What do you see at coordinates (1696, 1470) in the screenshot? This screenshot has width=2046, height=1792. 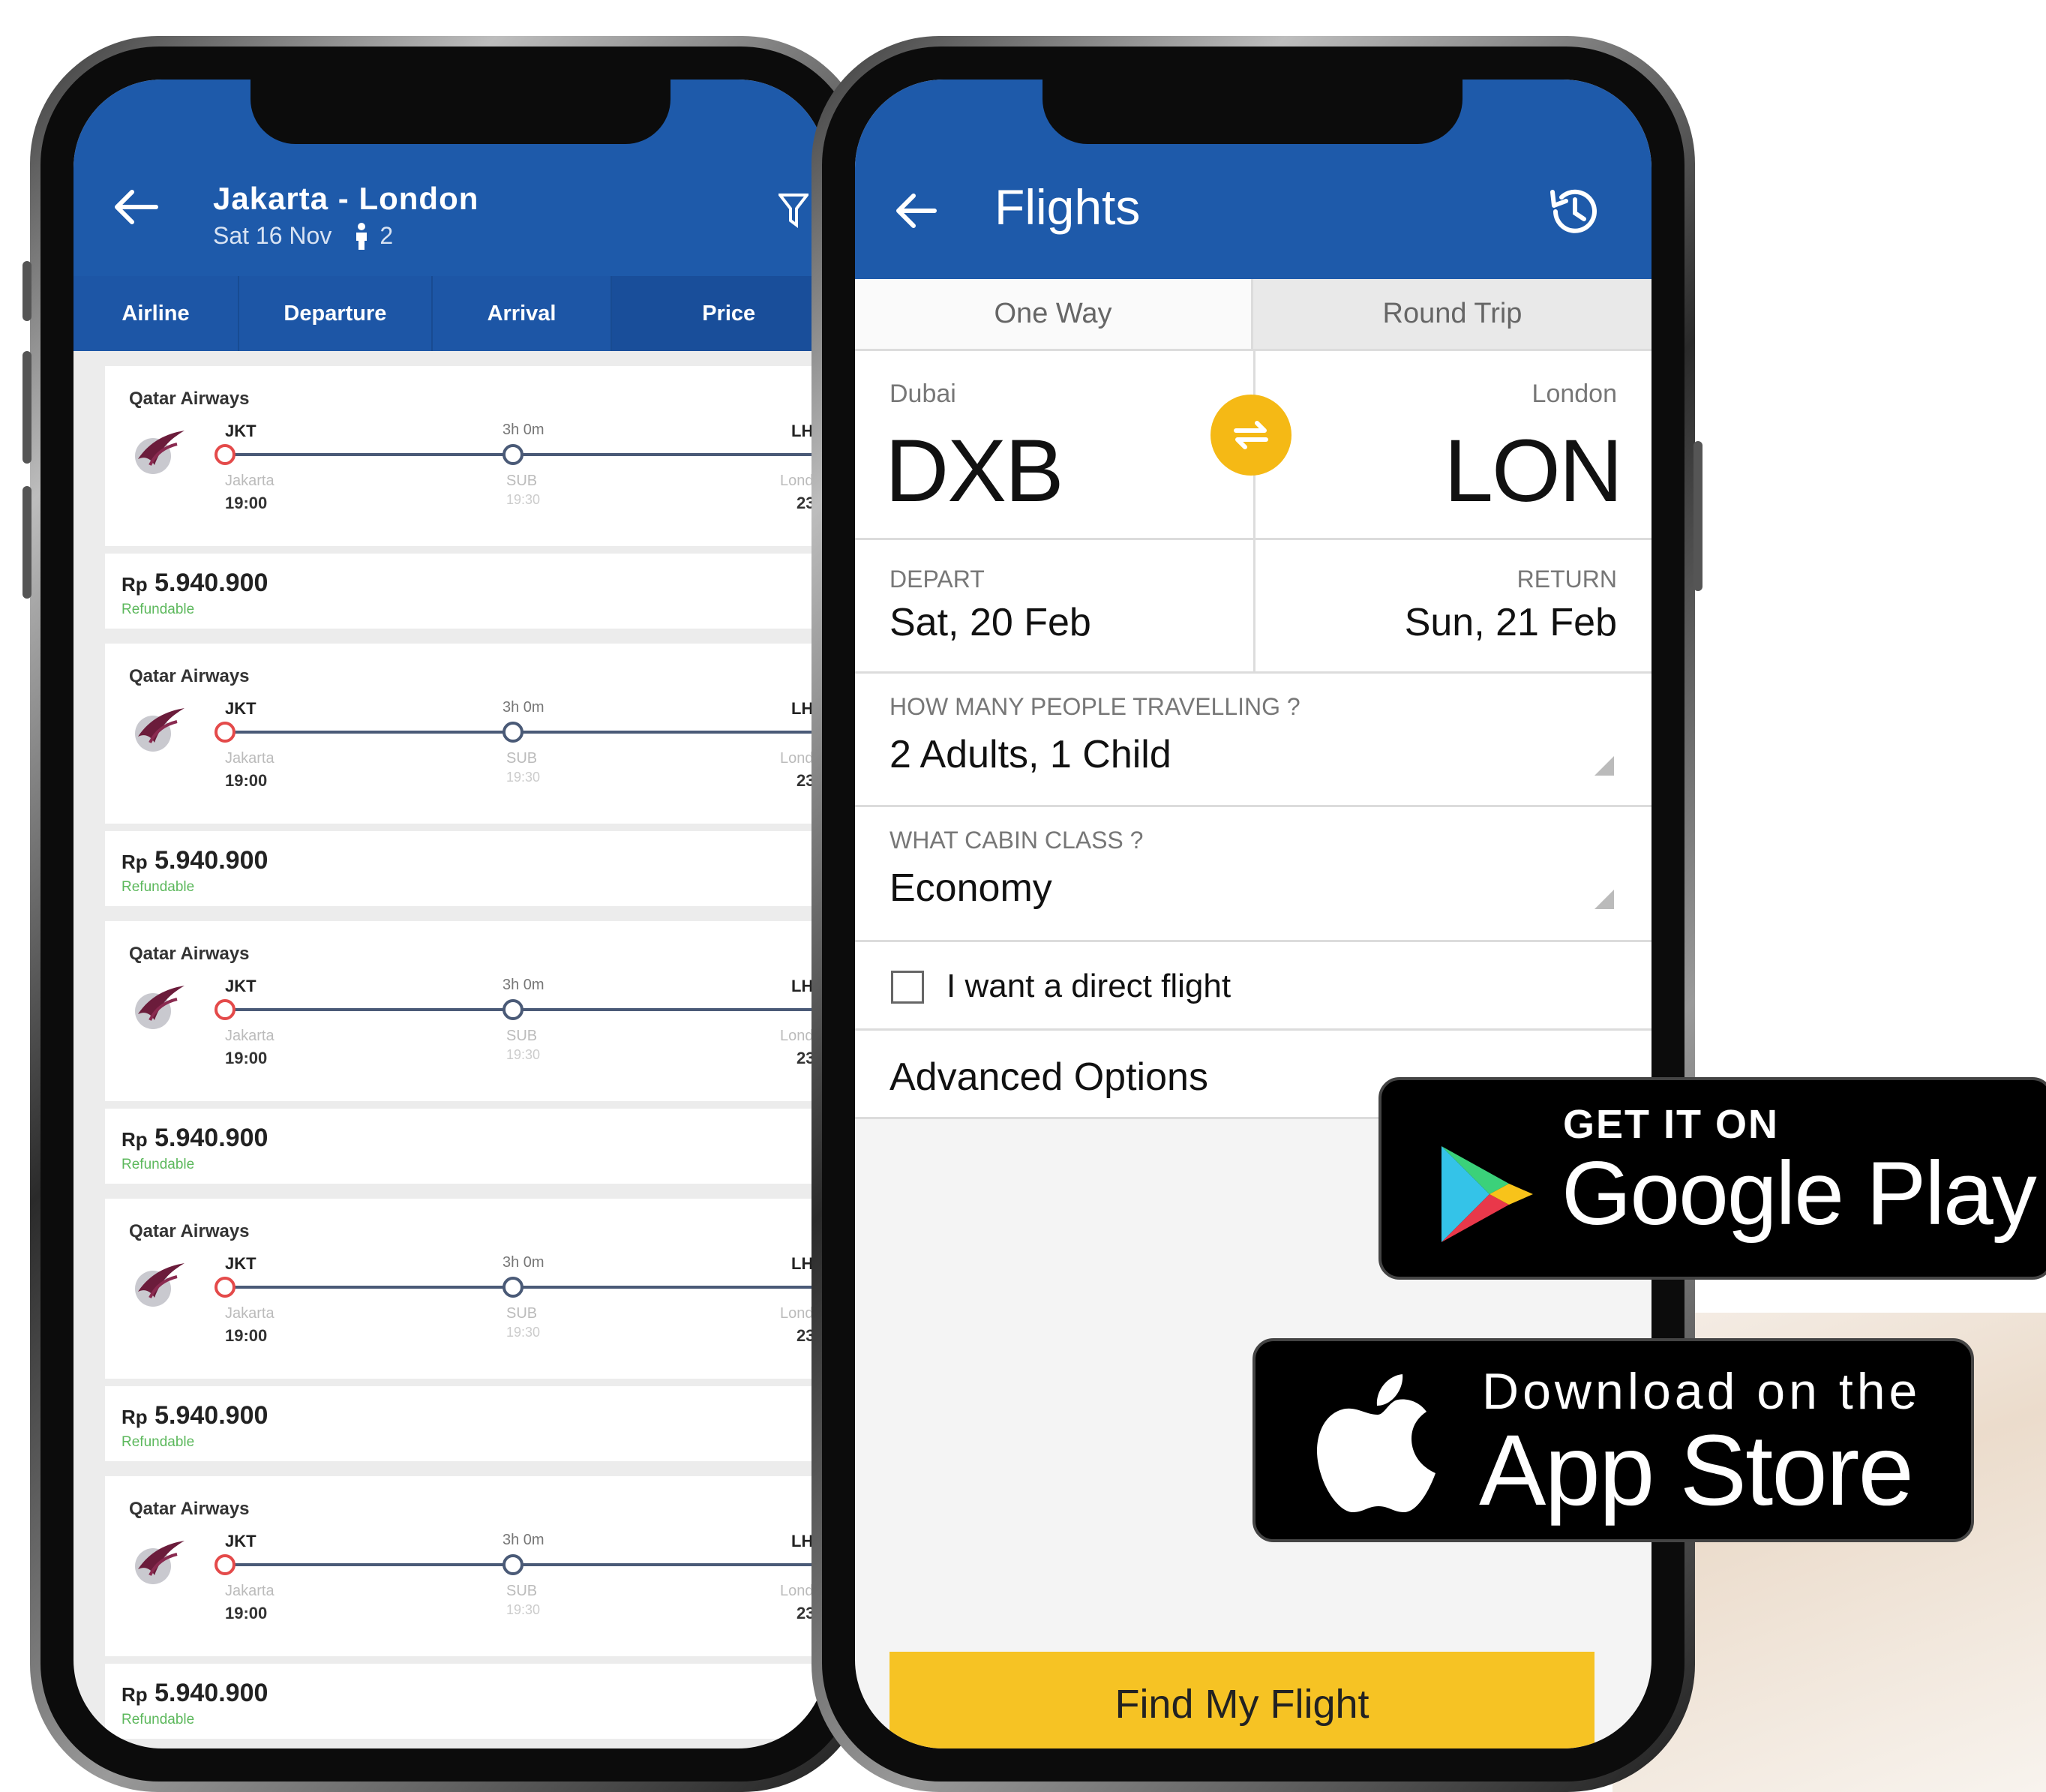 I see `badge-store-name: App Store` at bounding box center [1696, 1470].